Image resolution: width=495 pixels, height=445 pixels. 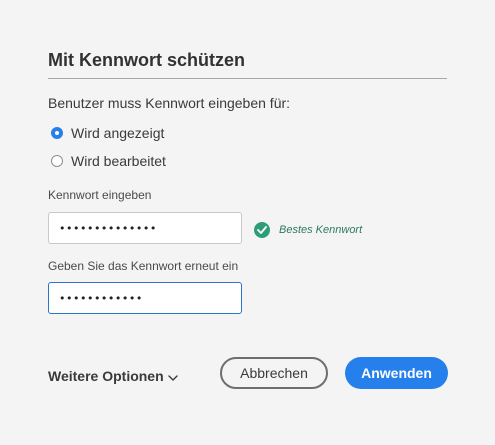 What do you see at coordinates (118, 161) in the screenshot?
I see `radio-option-editing-label: Wird bearbeitet` at bounding box center [118, 161].